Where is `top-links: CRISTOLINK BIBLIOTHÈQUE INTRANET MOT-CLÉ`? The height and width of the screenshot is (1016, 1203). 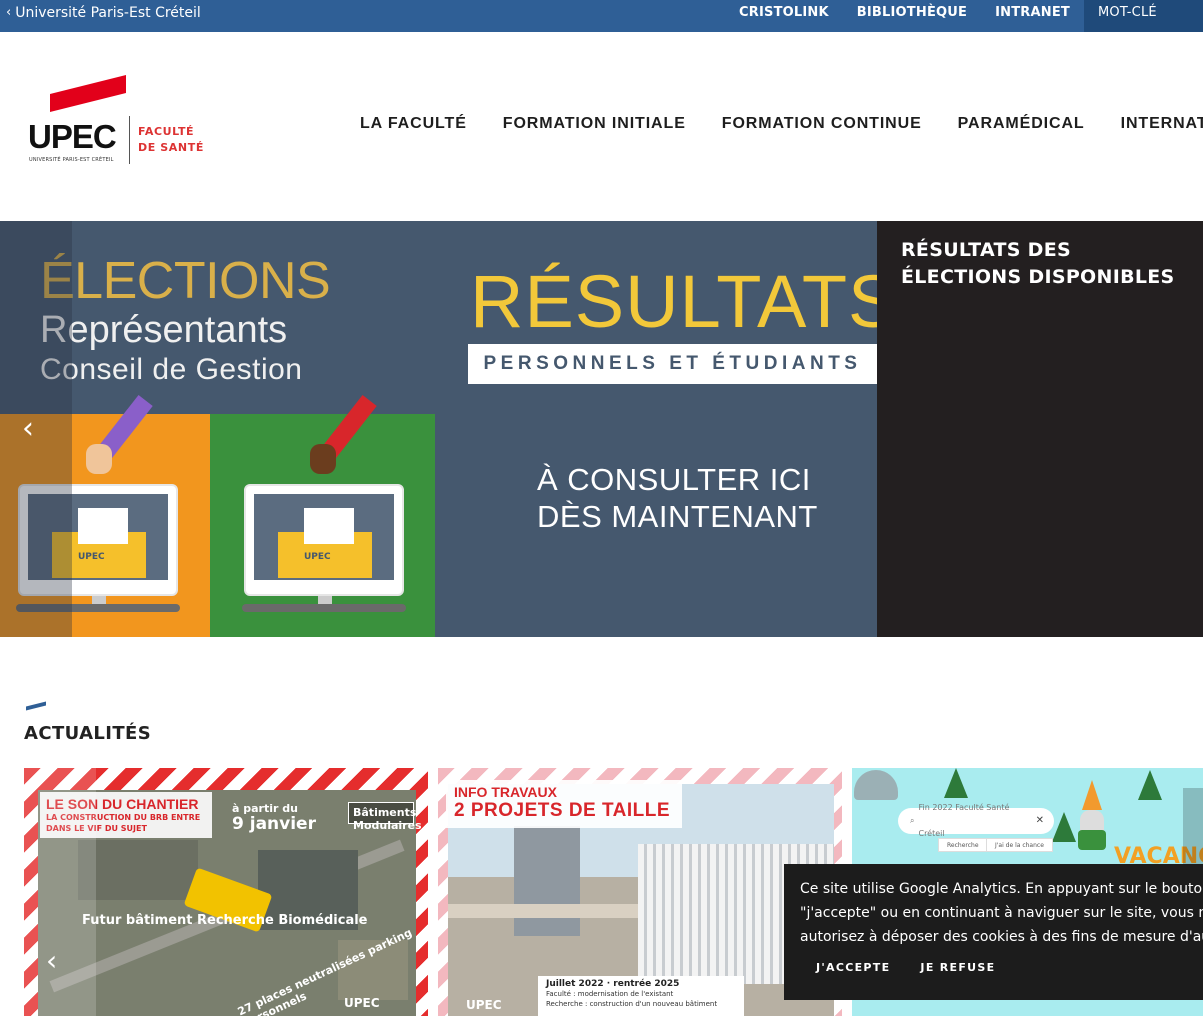
top-links: CRISTOLINK BIBLIOTHÈQUE INTRANET MOT-CLÉ is located at coordinates (964, 16).